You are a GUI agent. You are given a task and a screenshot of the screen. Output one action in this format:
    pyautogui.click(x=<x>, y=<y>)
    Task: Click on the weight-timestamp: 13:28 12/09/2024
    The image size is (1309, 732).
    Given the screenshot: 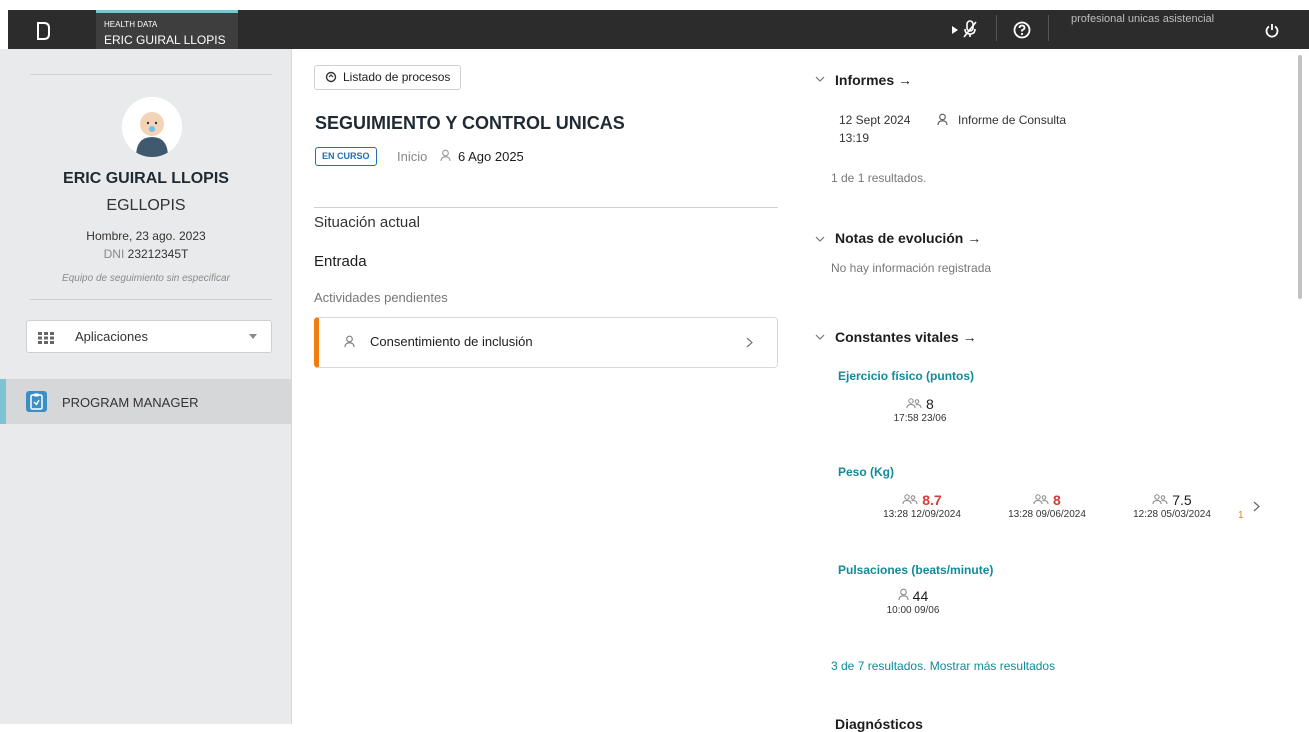 What is the action you would take?
    pyautogui.click(x=922, y=514)
    